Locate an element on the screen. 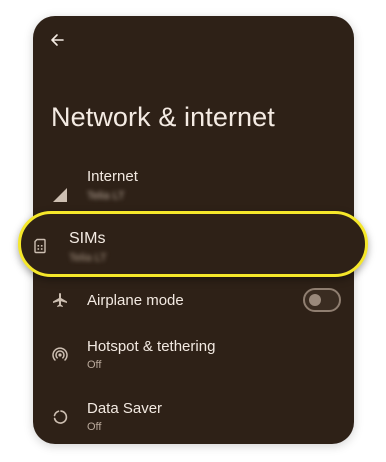  internet-subtitle: Telia LT is located at coordinates (106, 196).